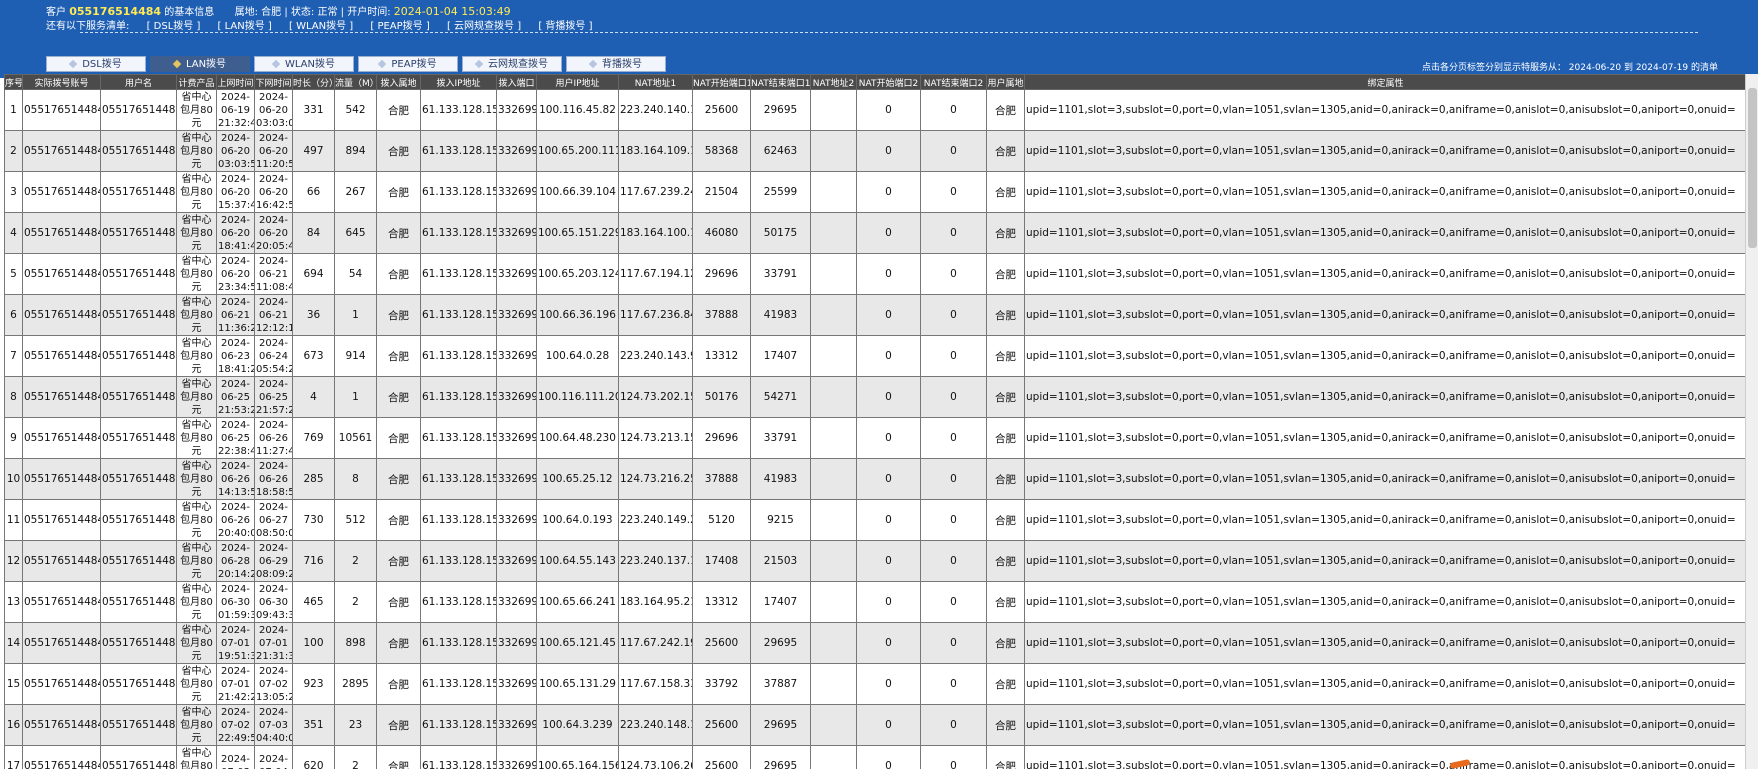 The height and width of the screenshot is (769, 1758). Describe the element at coordinates (721, 643) in the screenshot. I see `cell-ns1: 25600` at that location.